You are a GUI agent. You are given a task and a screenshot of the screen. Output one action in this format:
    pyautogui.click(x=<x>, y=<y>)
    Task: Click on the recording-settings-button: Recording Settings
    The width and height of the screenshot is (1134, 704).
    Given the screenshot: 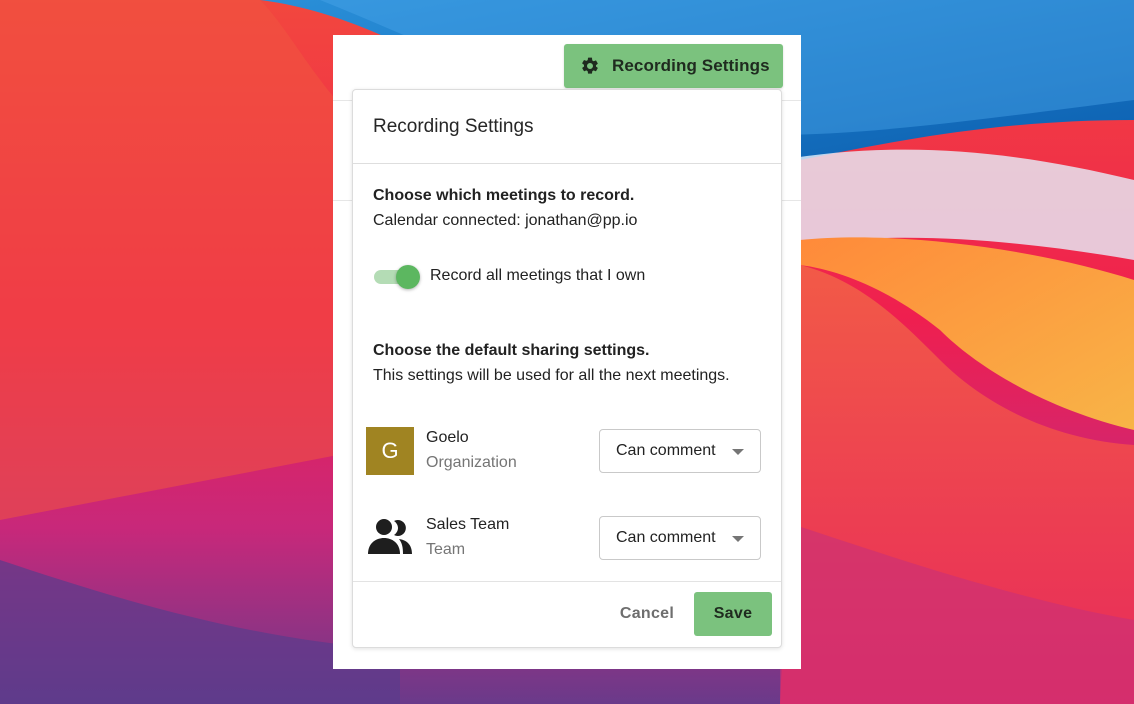 What is the action you would take?
    pyautogui.click(x=673, y=66)
    